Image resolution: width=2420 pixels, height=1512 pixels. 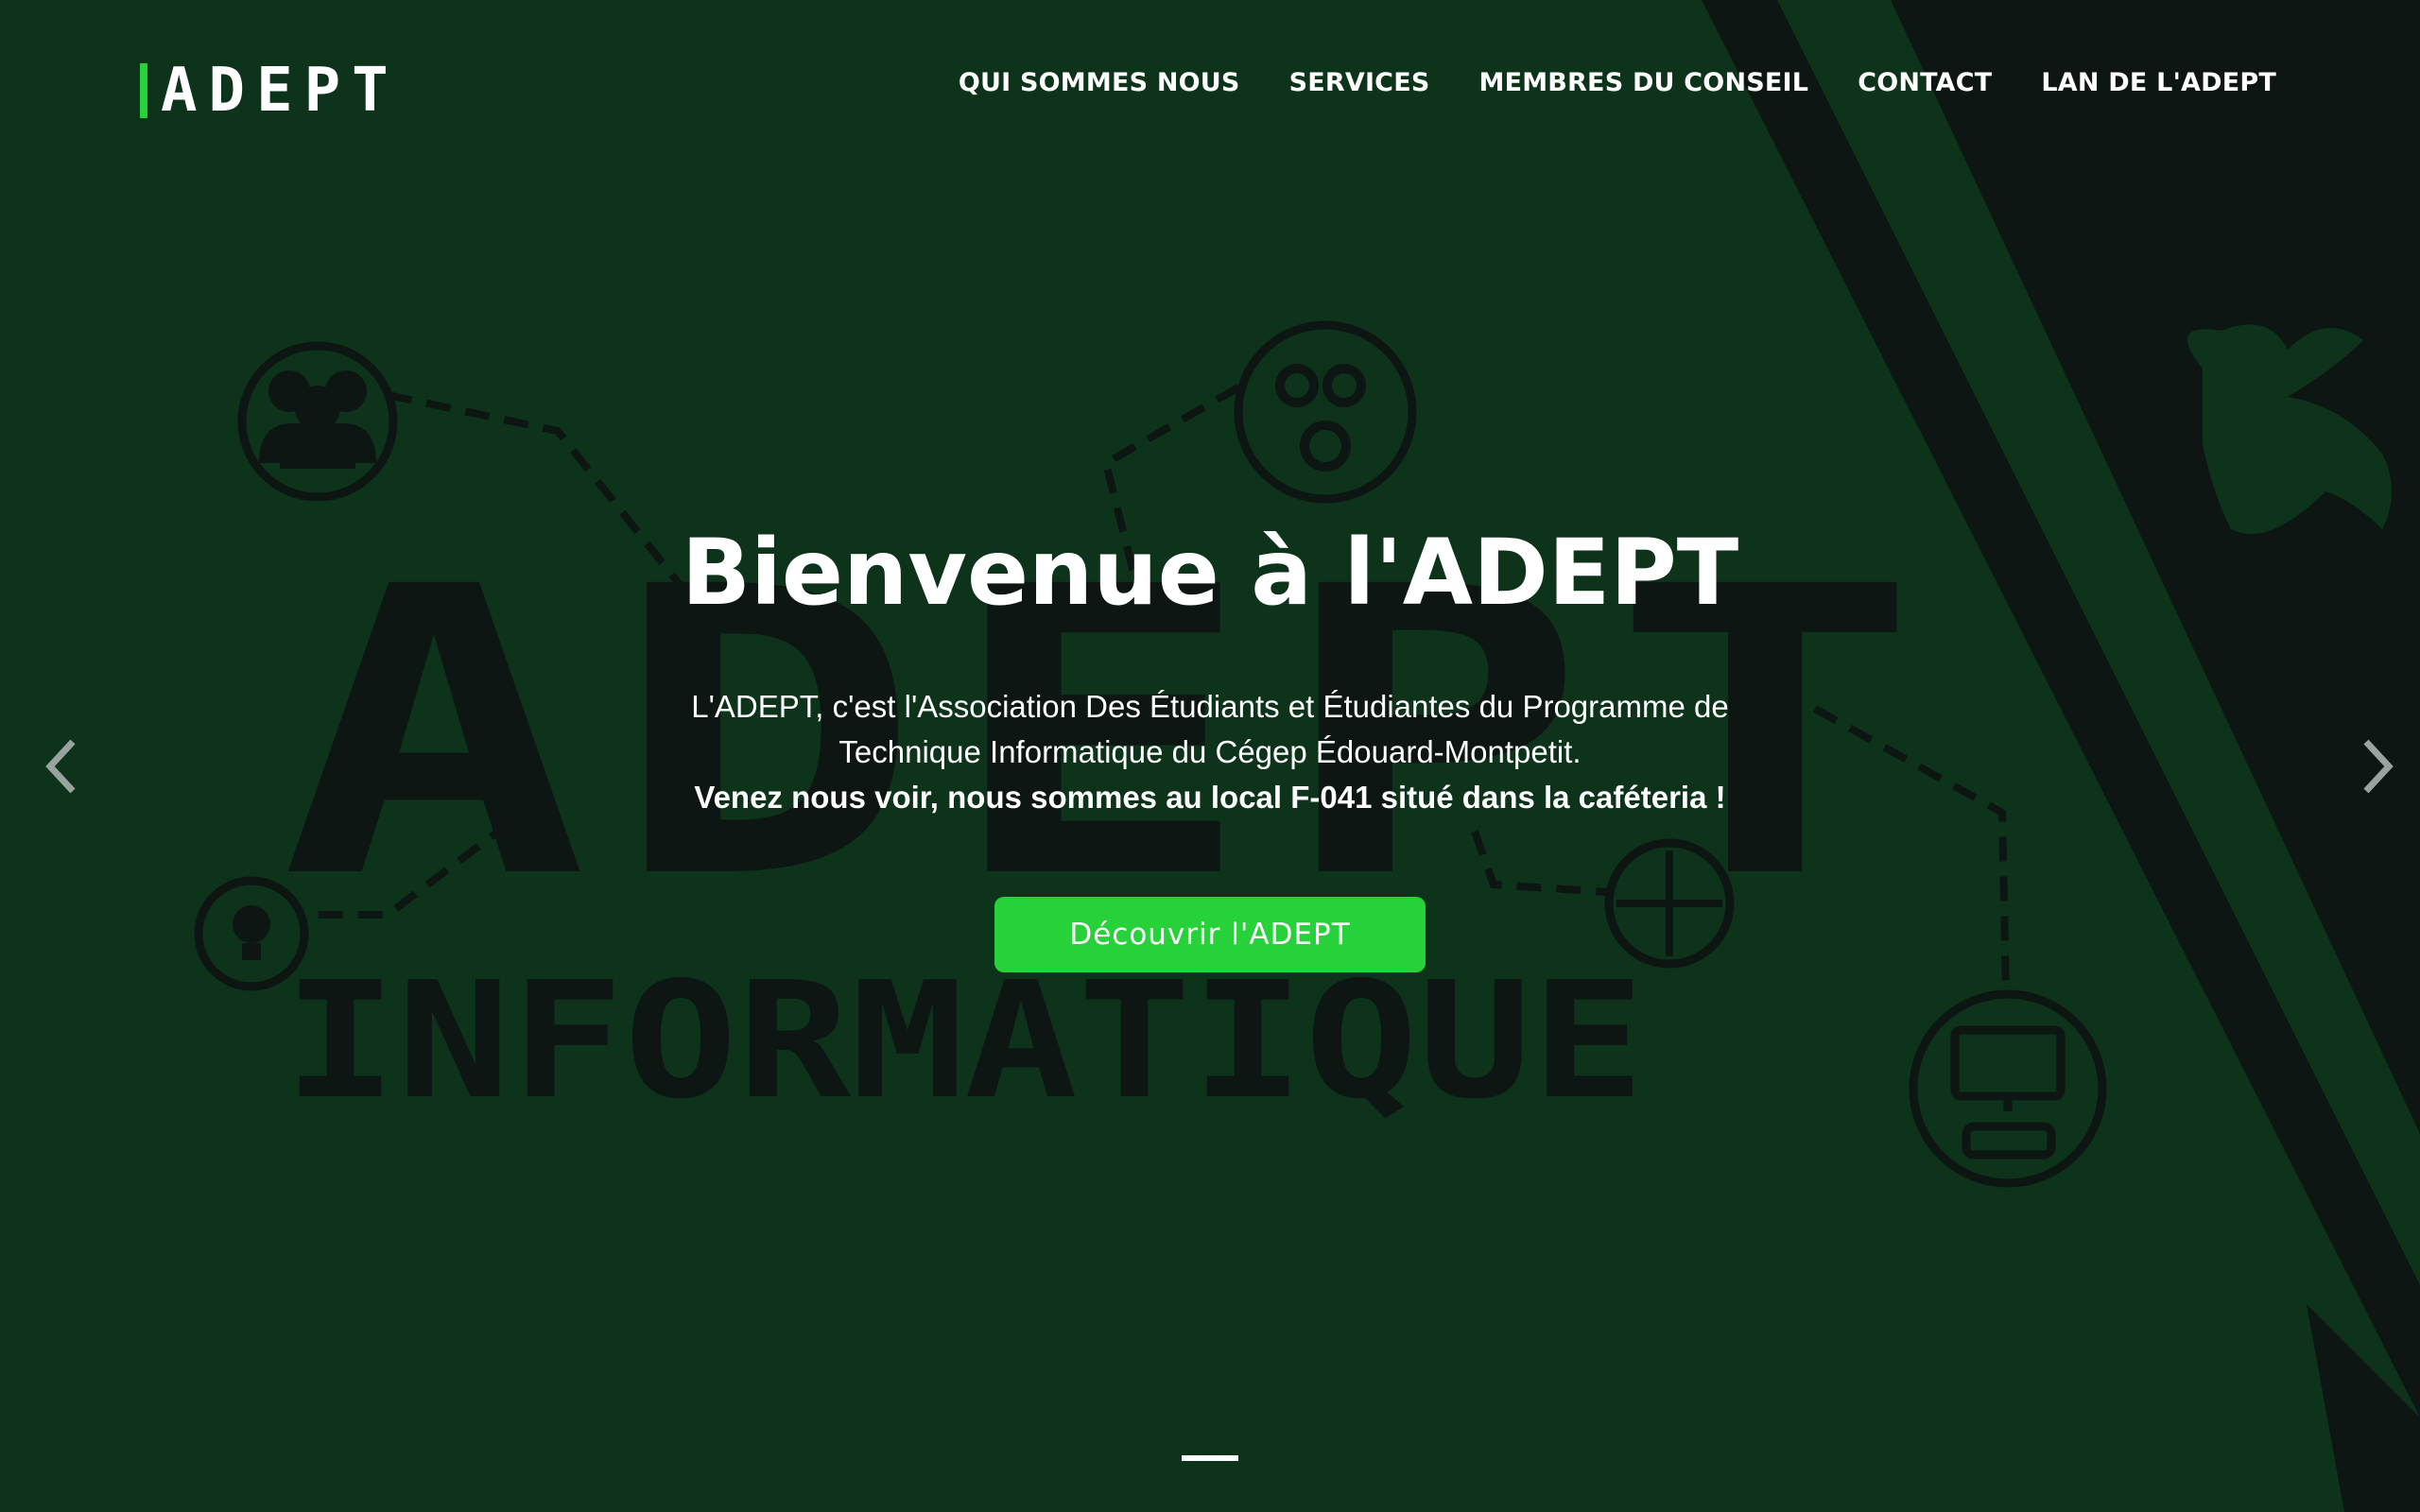 What do you see at coordinates (964, 1041) in the screenshot?
I see `bg-word-informatique: INFORMATIQUE` at bounding box center [964, 1041].